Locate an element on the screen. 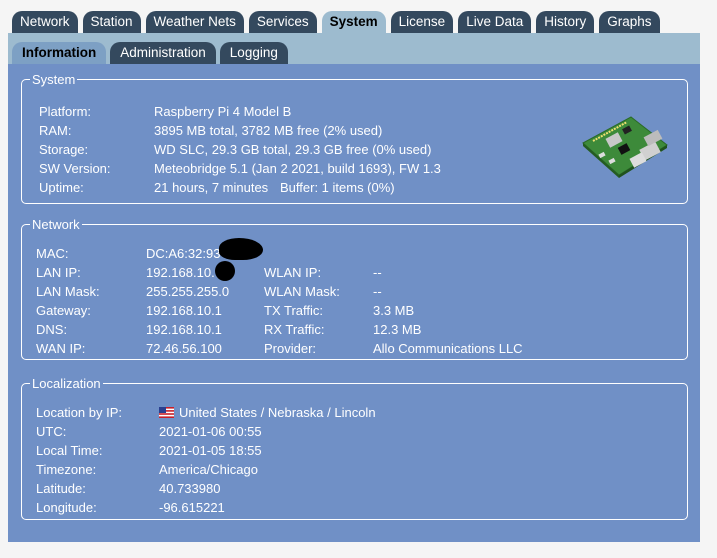 The height and width of the screenshot is (558, 717). tab-live-data: Live Data is located at coordinates (495, 22).